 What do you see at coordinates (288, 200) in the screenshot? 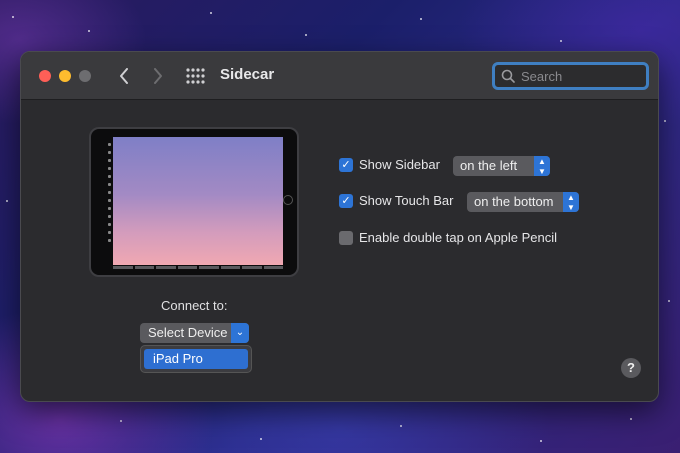
I see `ipad-home-button` at bounding box center [288, 200].